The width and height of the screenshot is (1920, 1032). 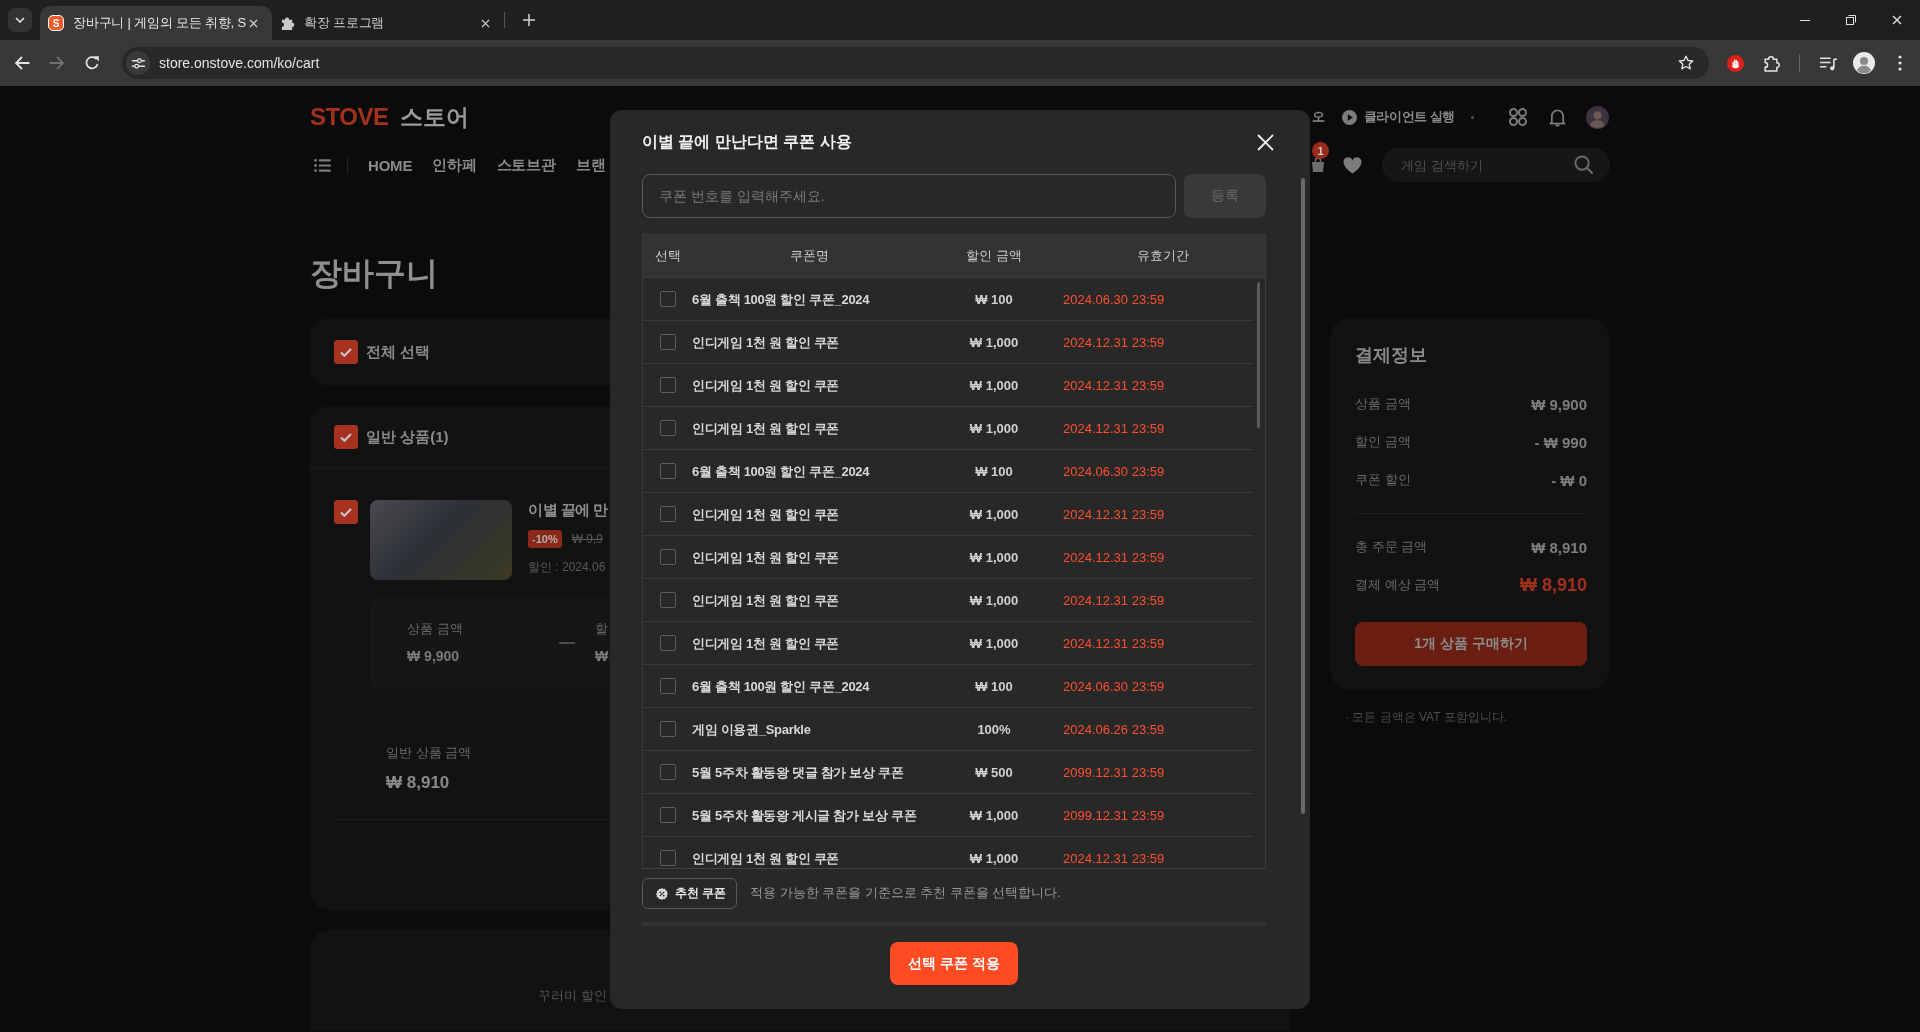 I want to click on table-cell-text: 2024.06.26 23:59, so click(x=1114, y=729).